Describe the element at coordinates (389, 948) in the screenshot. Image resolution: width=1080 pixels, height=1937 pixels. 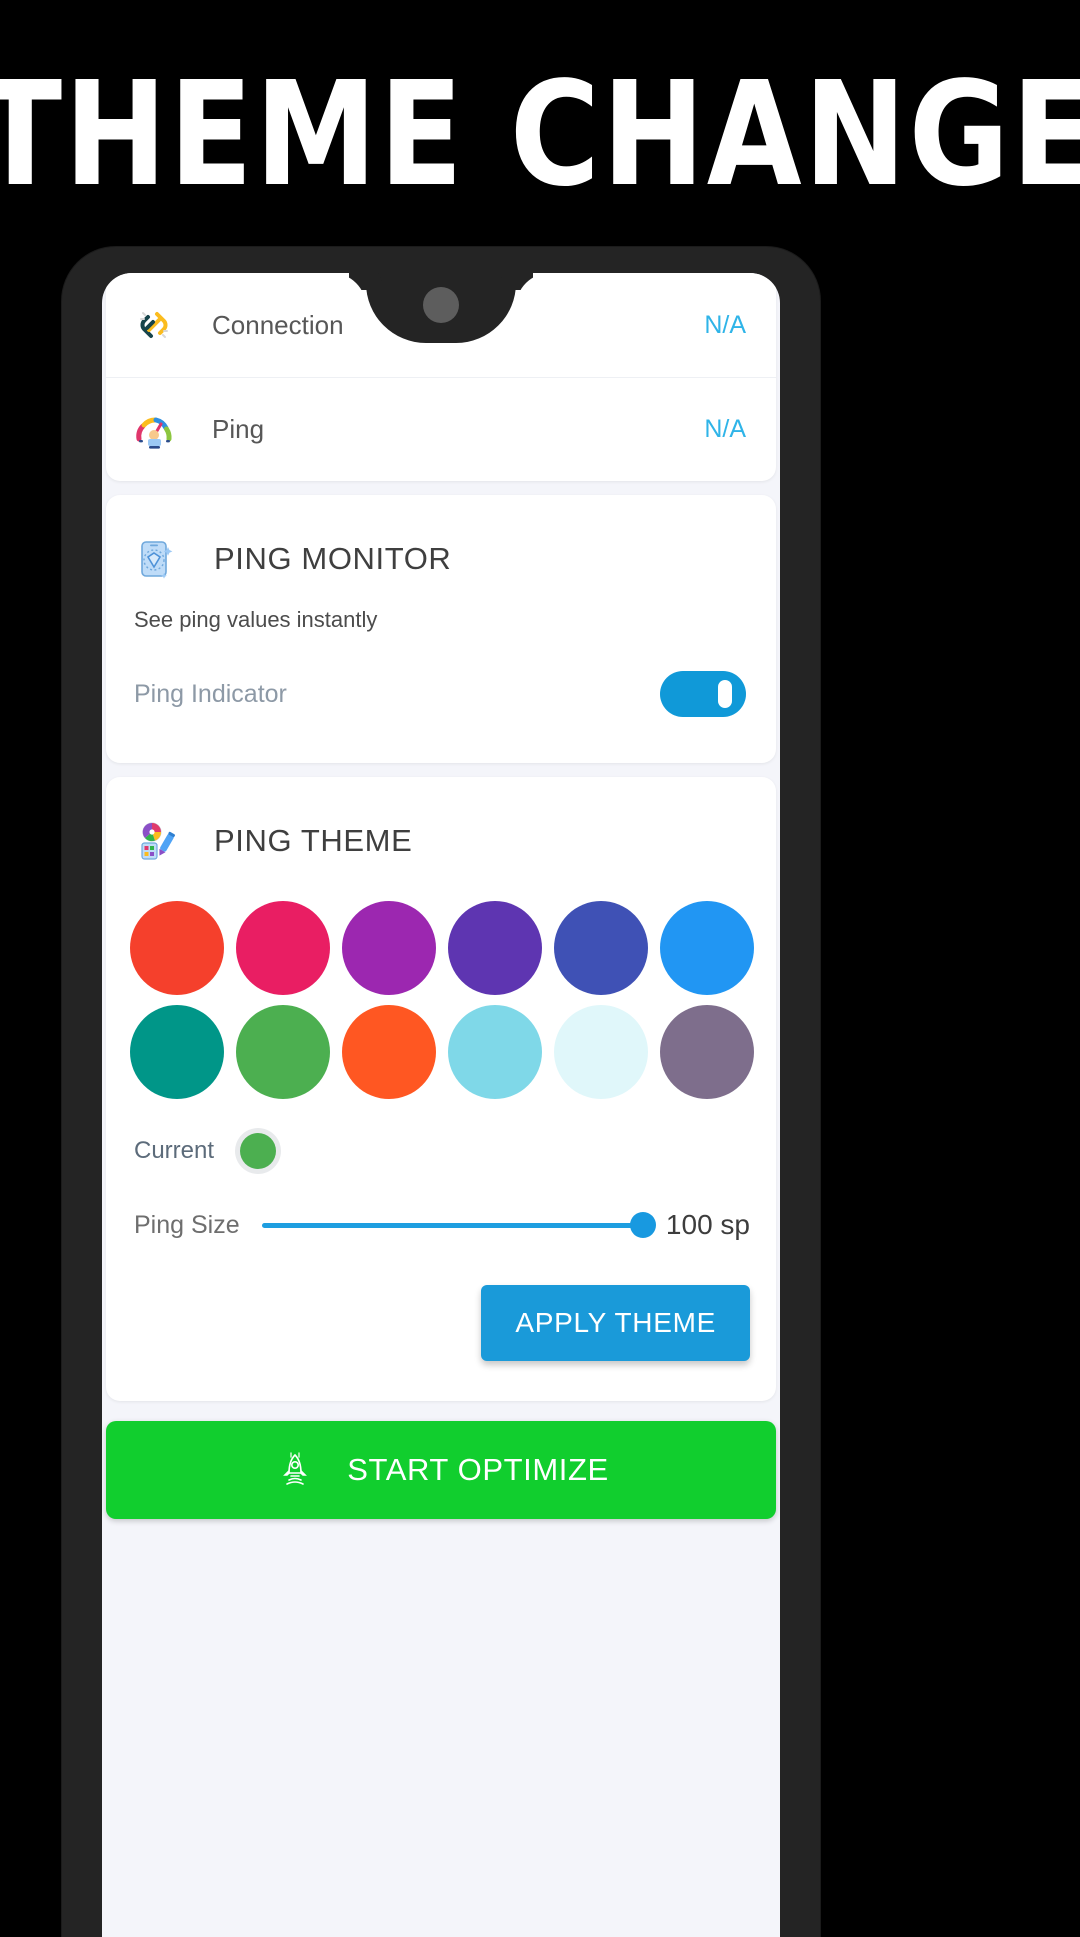
I see `swatch-purple` at that location.